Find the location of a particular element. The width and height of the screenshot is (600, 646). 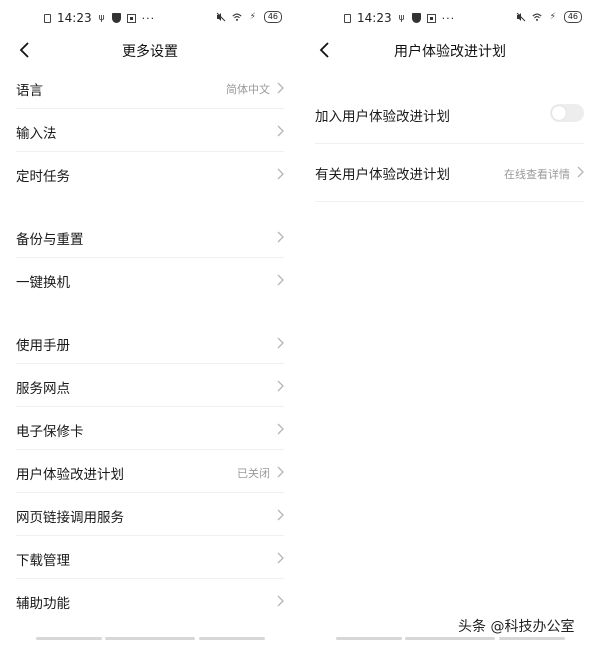

settings-row-label: 定时任务 is located at coordinates (43, 177).